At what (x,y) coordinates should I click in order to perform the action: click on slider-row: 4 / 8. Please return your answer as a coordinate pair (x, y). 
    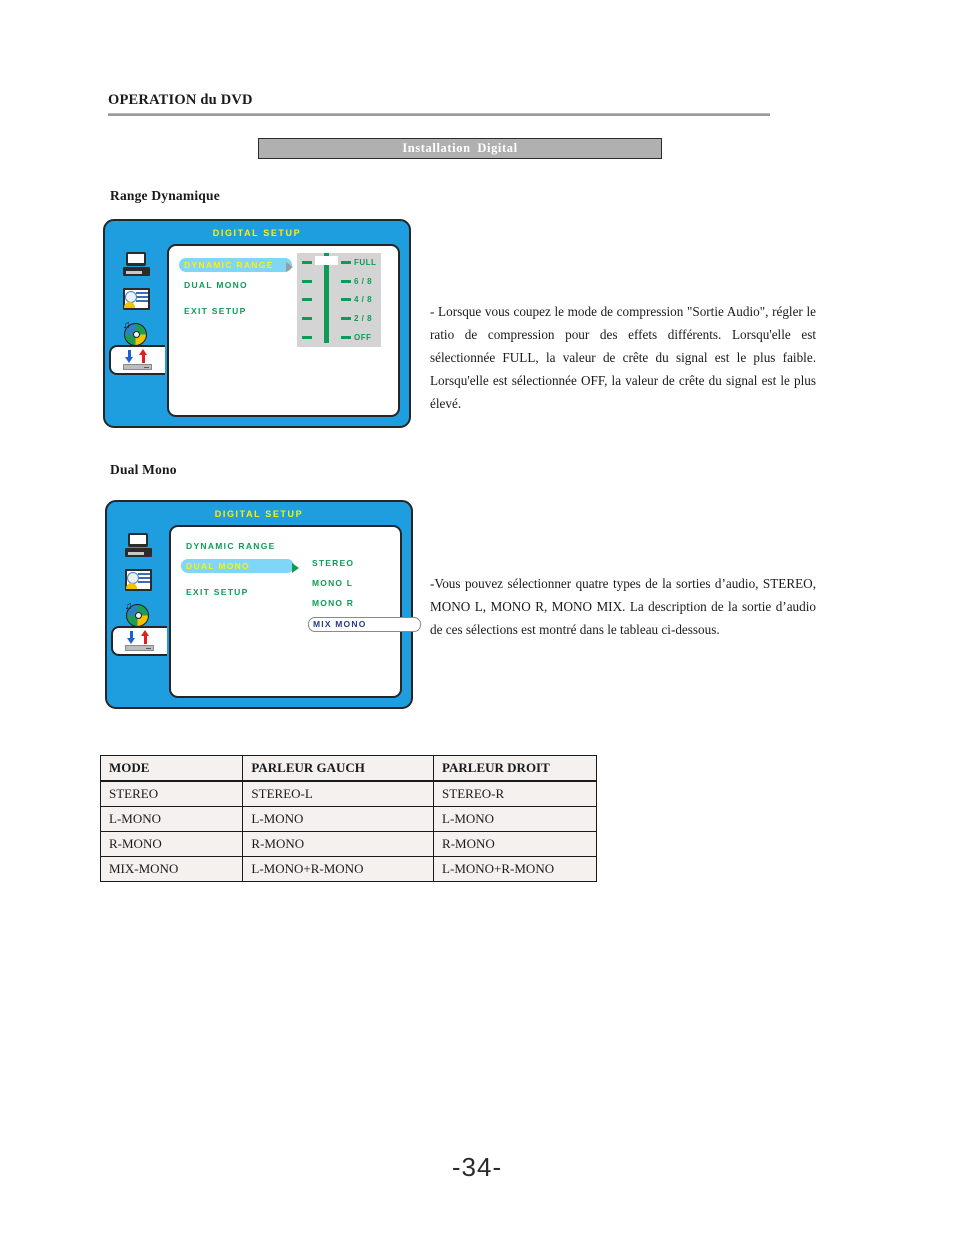
    Looking at the image, I should click on (339, 300).